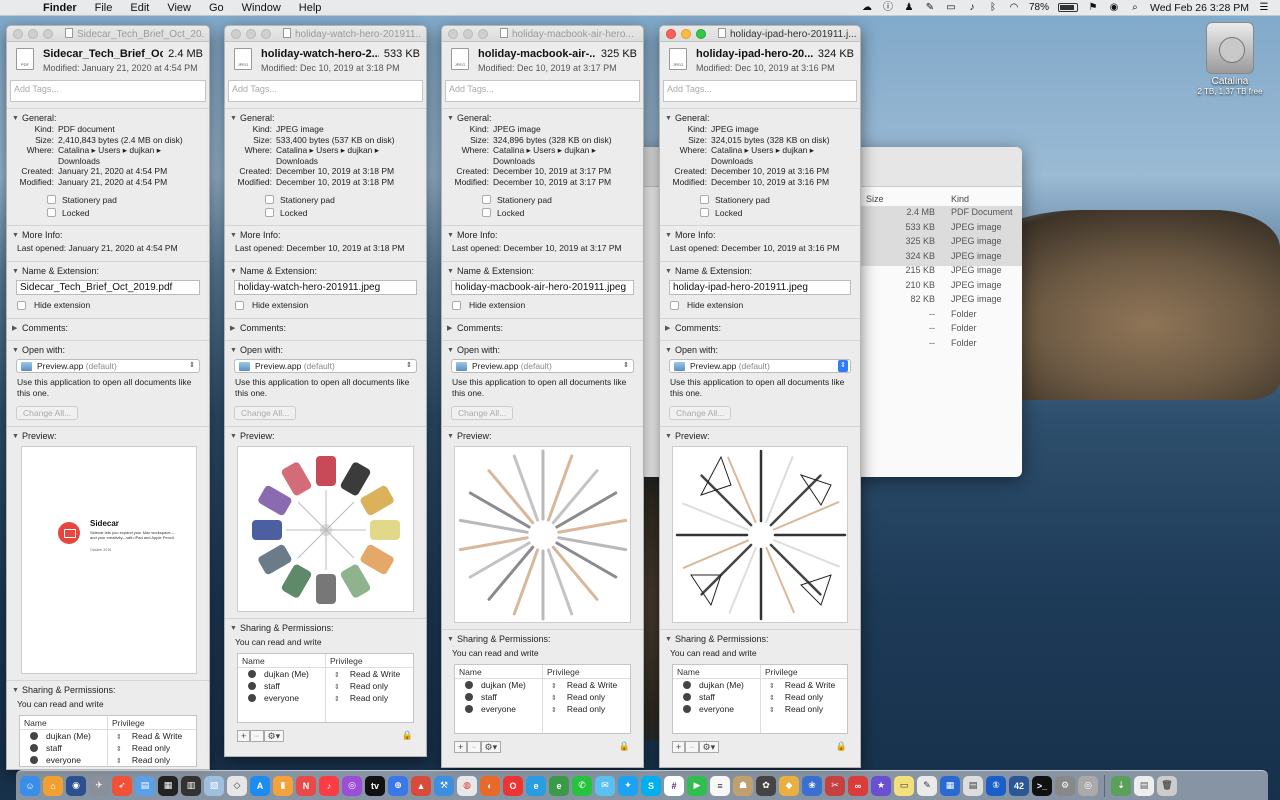 The height and width of the screenshot is (800, 1280). I want to click on onepassword-dock-icon: ①, so click(996, 785).